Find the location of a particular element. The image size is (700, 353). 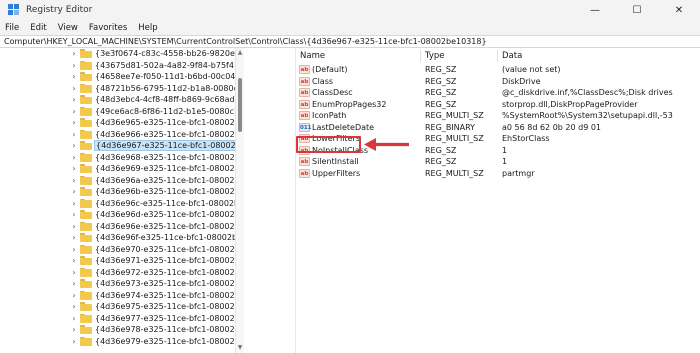

tree-item: › {4d36e979-e325-11ce-bfc1-08002be10318} is located at coordinates (122, 341).